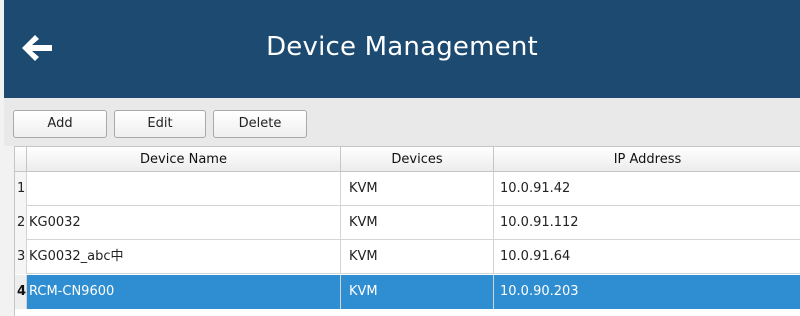 The height and width of the screenshot is (316, 800). I want to click on row-number: 3, so click(21, 257).